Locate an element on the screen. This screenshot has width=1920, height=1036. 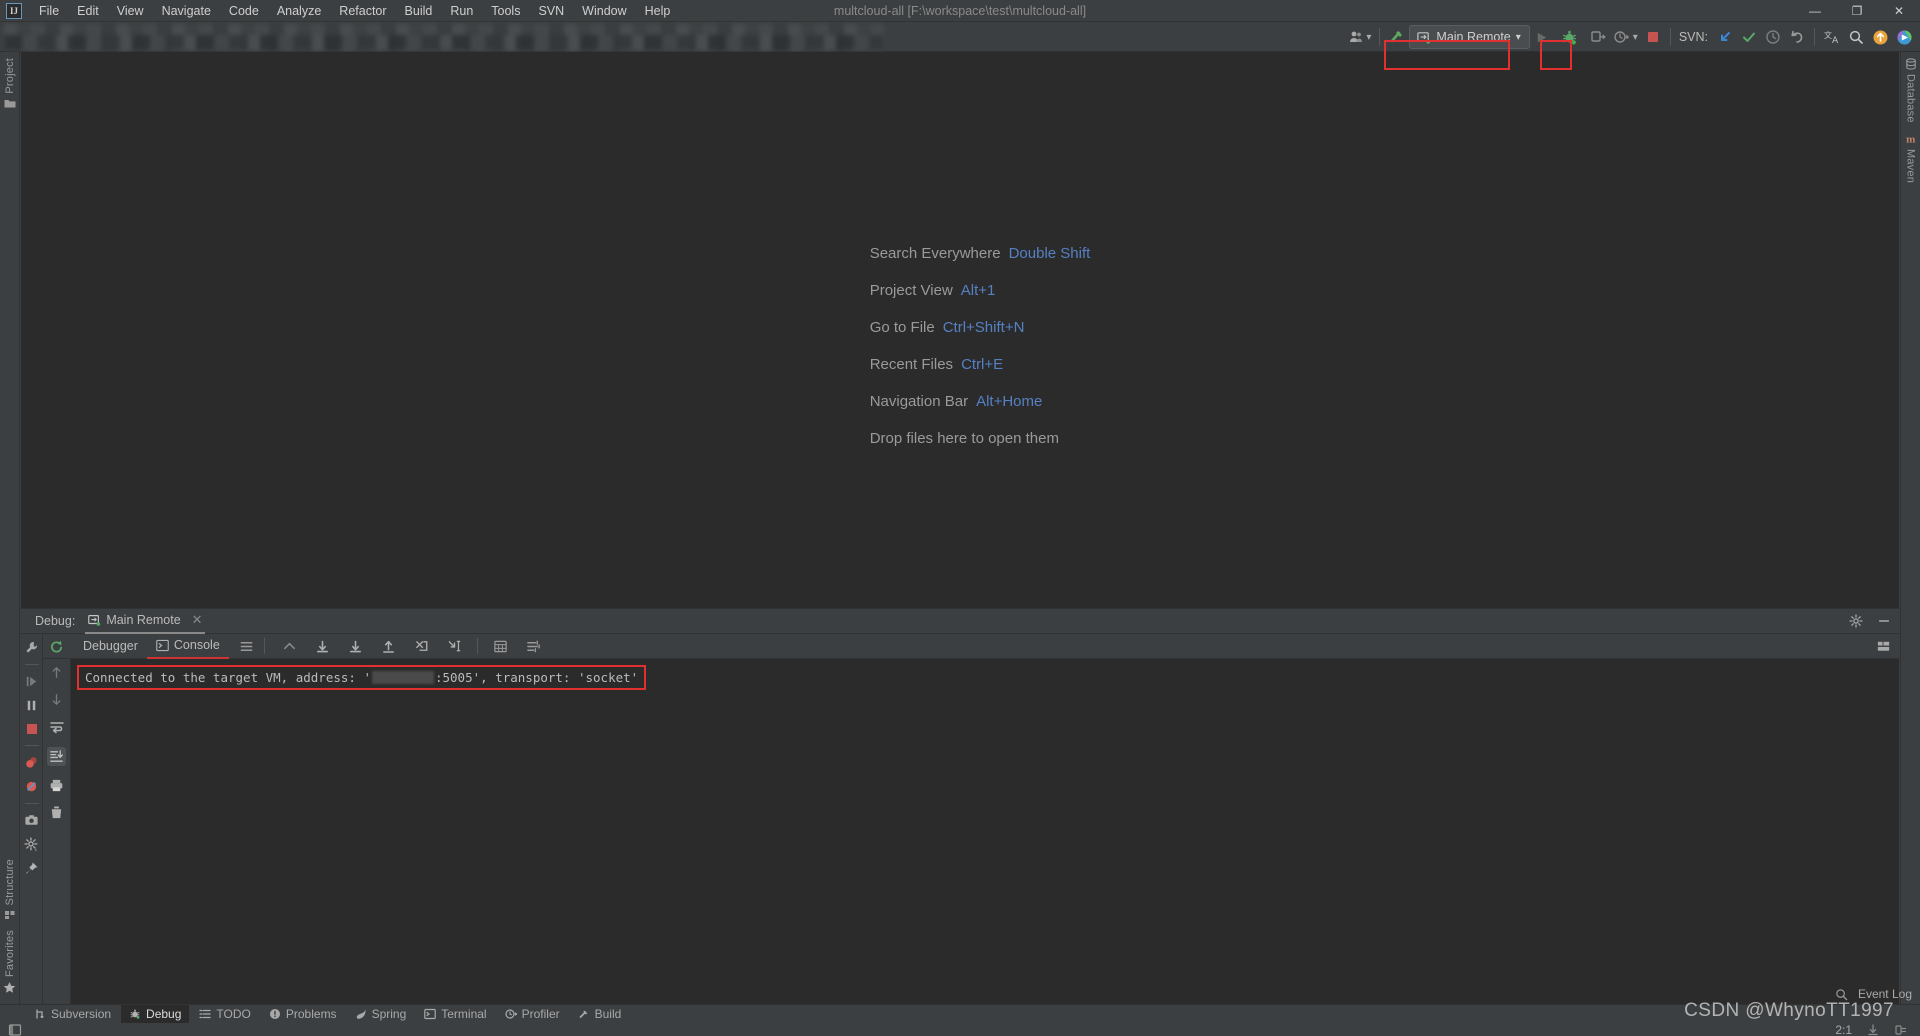
search-icon is located at coordinates (1856, 37).